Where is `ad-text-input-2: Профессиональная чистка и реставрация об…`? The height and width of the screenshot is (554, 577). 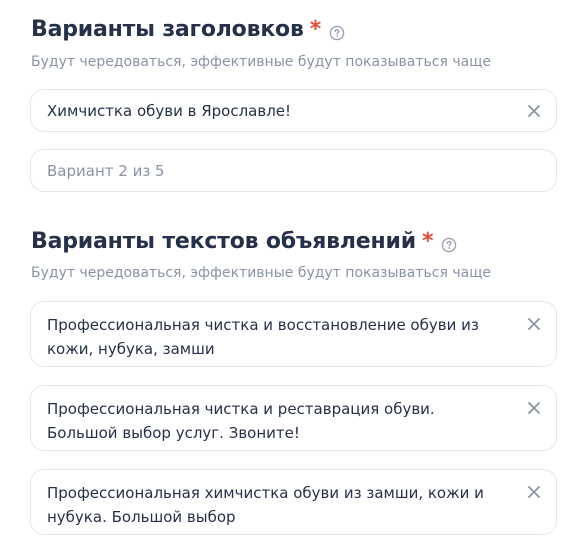 ad-text-input-2: Профессиональная чистка и реставрация об… is located at coordinates (293, 418).